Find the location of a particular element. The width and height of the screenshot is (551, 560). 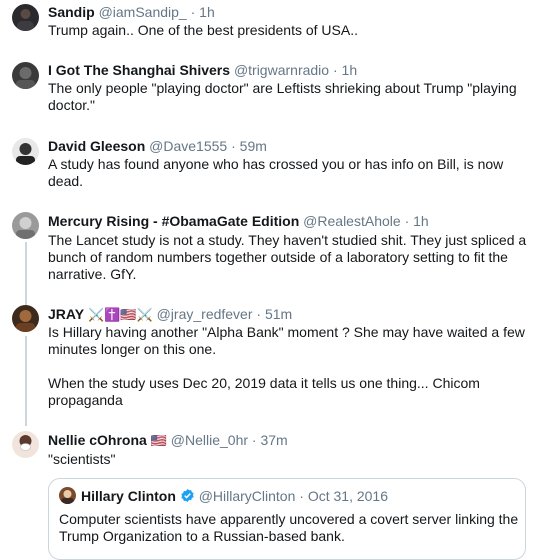

display-name: Nellie cOhrona is located at coordinates (97, 440).